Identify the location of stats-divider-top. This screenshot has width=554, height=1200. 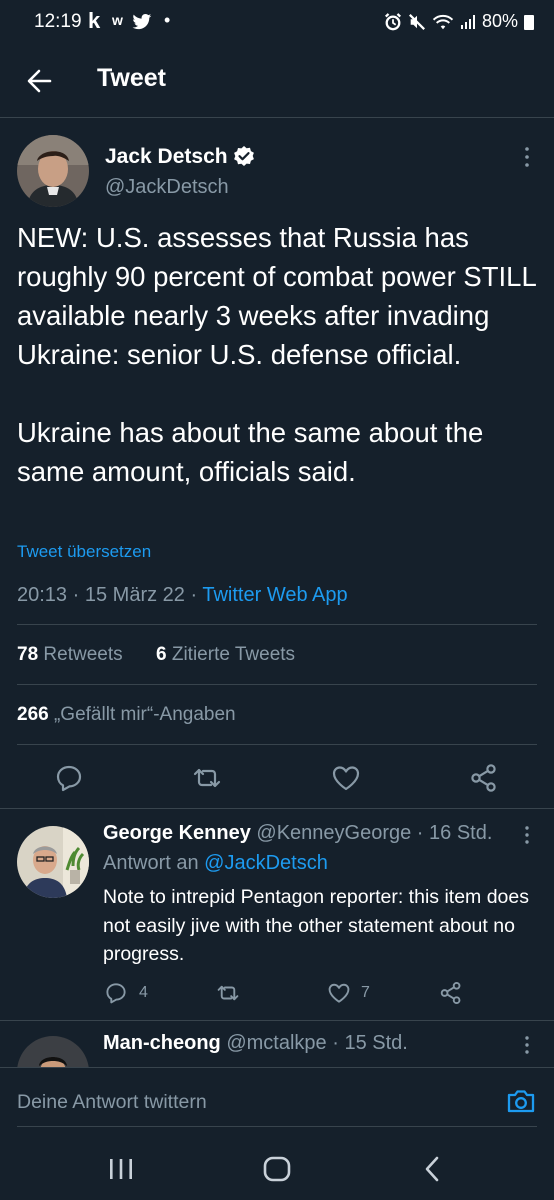
(277, 624).